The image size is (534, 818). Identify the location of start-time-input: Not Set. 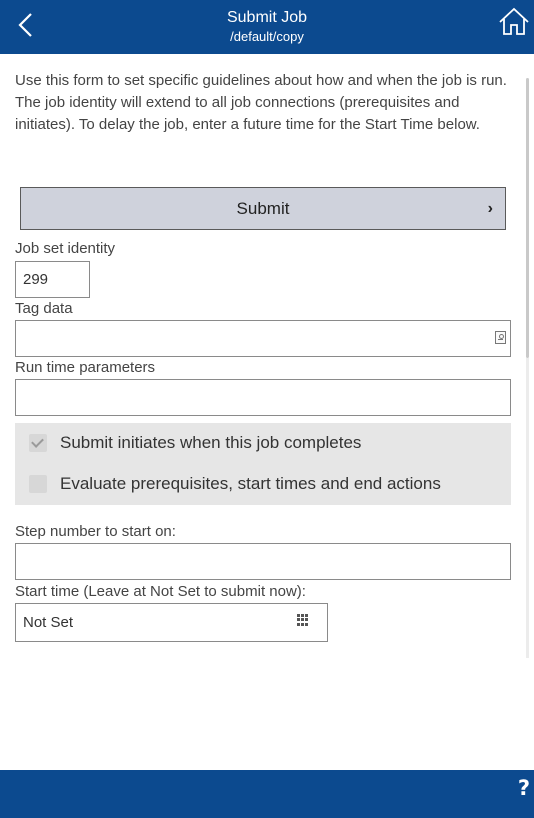
(171, 622).